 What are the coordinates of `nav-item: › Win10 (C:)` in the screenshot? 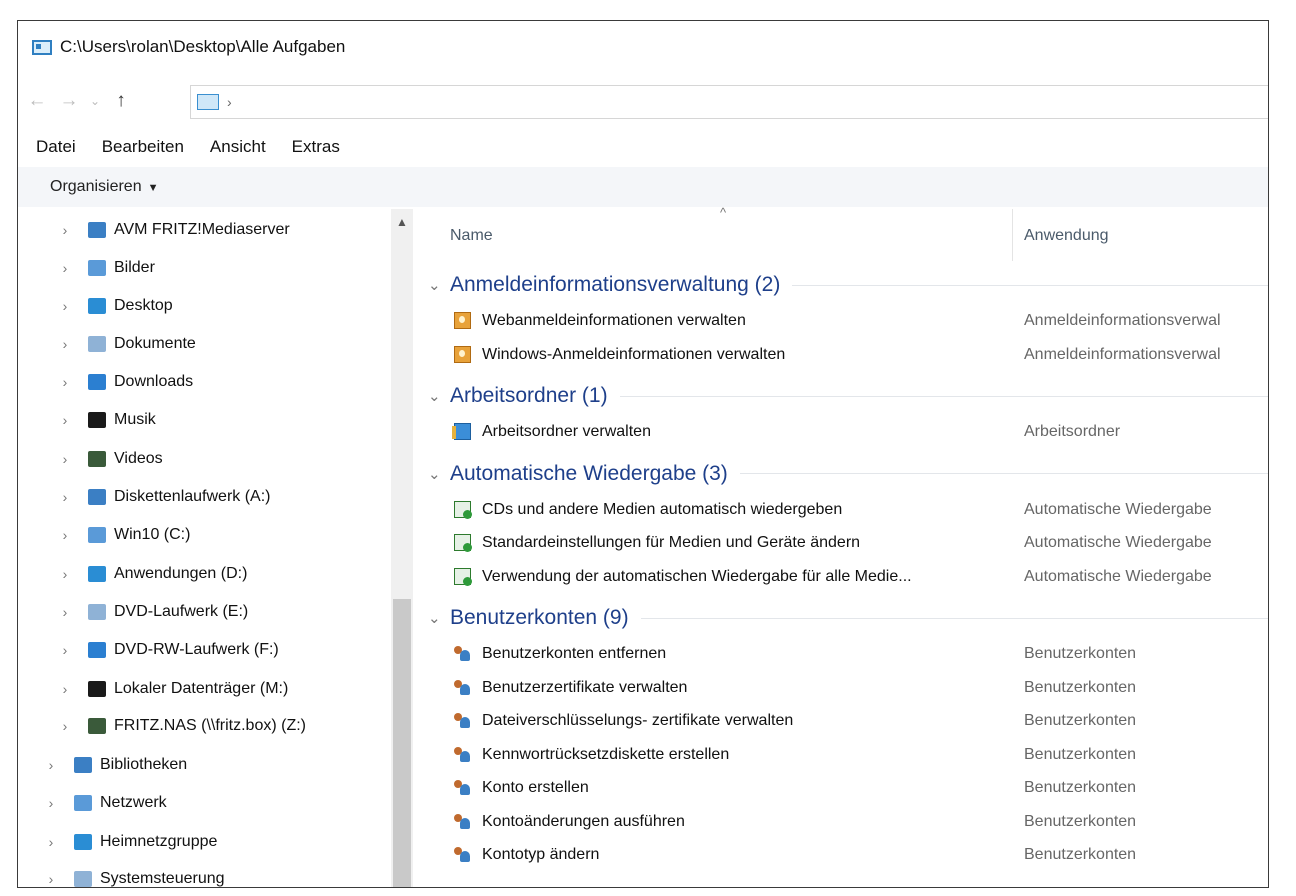 It's located at (124, 535).